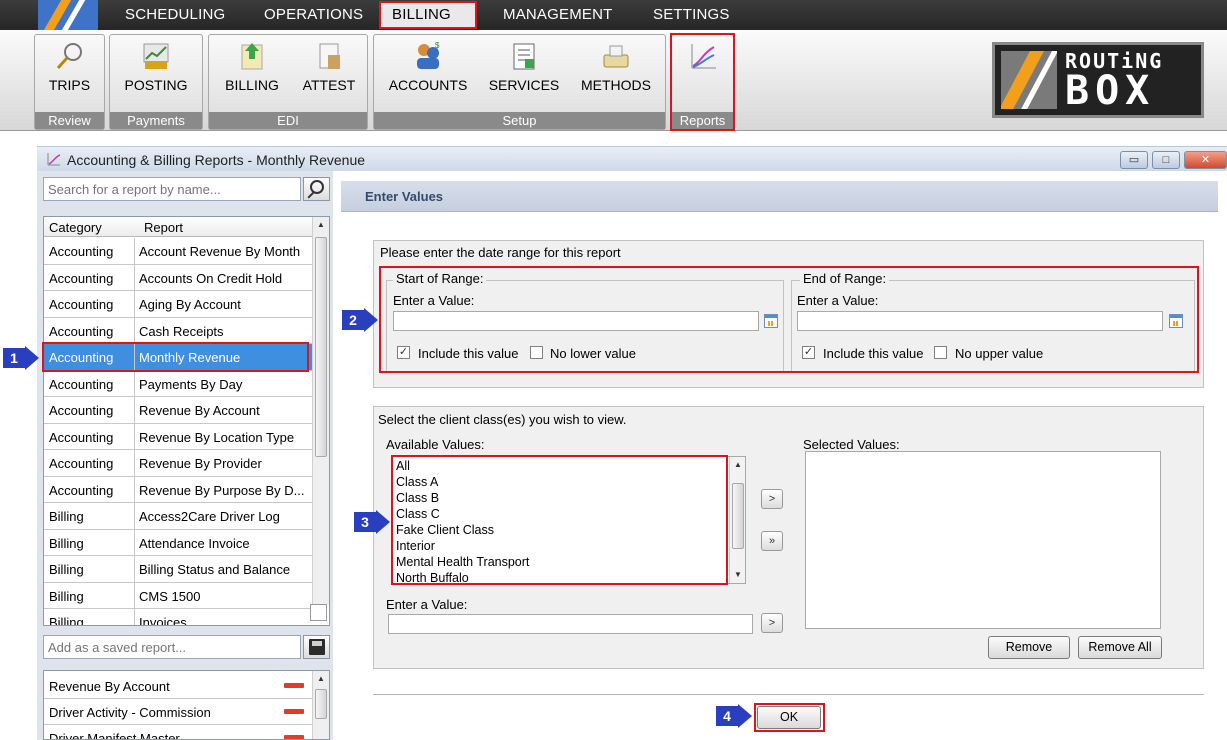  Describe the element at coordinates (109, 686) in the screenshot. I see `saved-report-name: Revenue By Account` at that location.